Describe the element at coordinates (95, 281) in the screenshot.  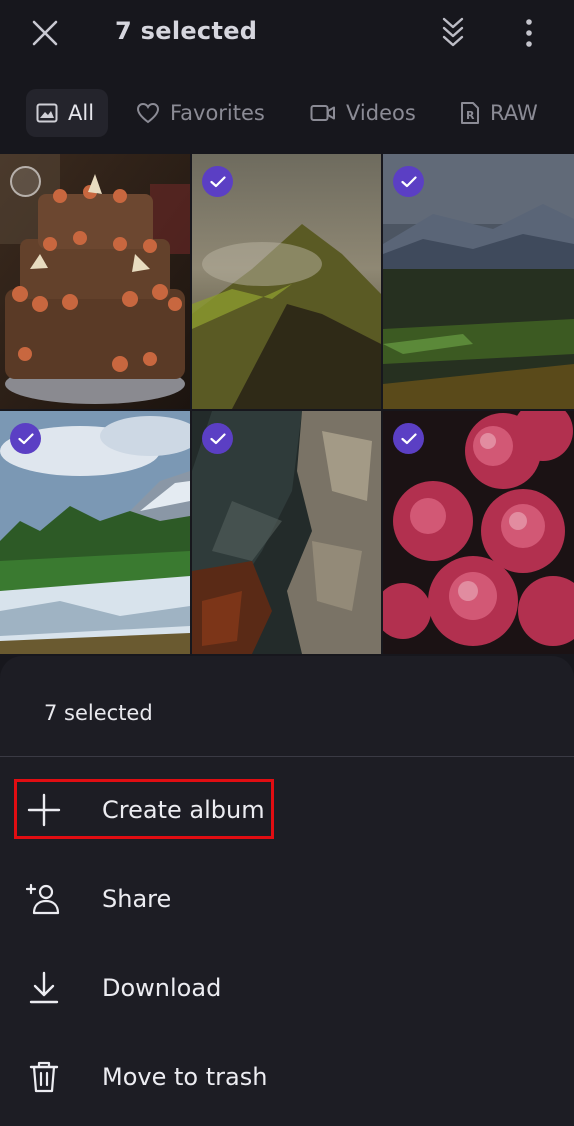
I see `photo-thumbnail-cake` at that location.